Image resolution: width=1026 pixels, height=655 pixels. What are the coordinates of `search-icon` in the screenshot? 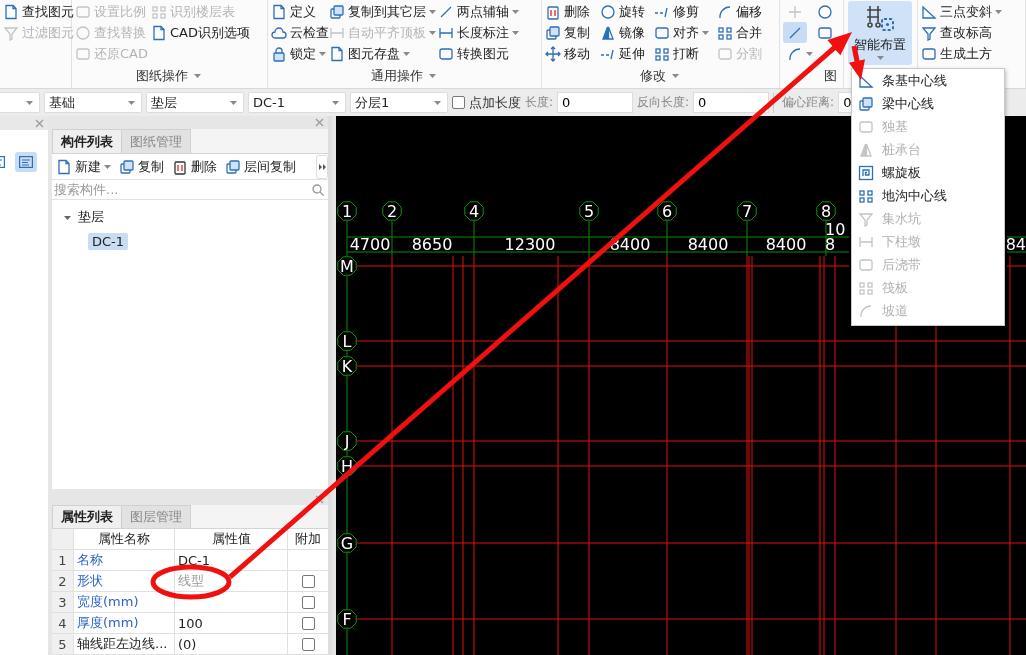 It's located at (318, 189).